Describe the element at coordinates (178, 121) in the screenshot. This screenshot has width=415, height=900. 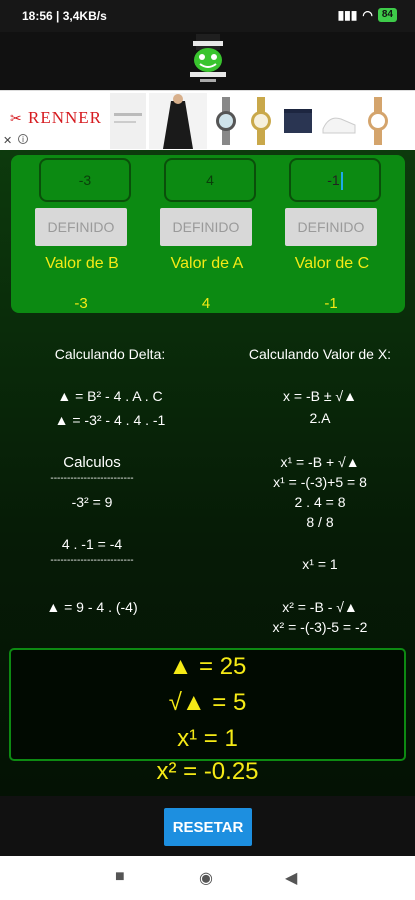
I see `product-coat-image` at that location.